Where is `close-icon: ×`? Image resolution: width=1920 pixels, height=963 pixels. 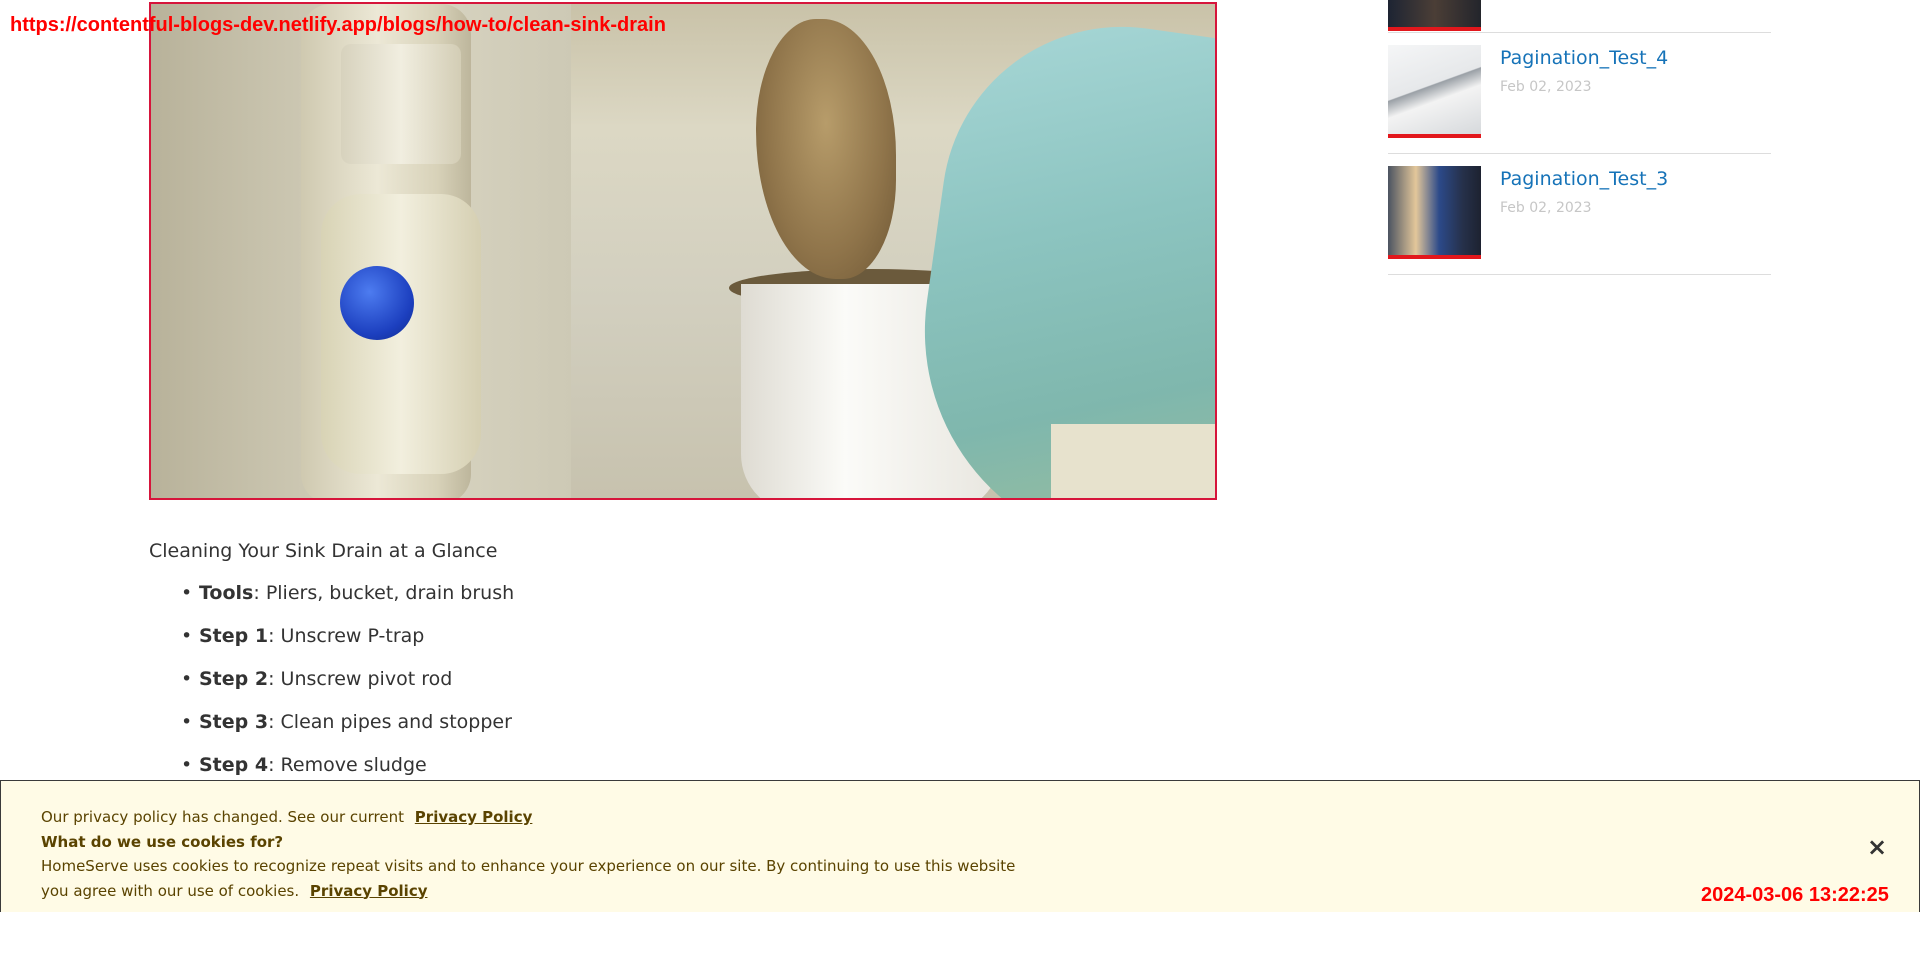
close-icon: × is located at coordinates (1877, 847).